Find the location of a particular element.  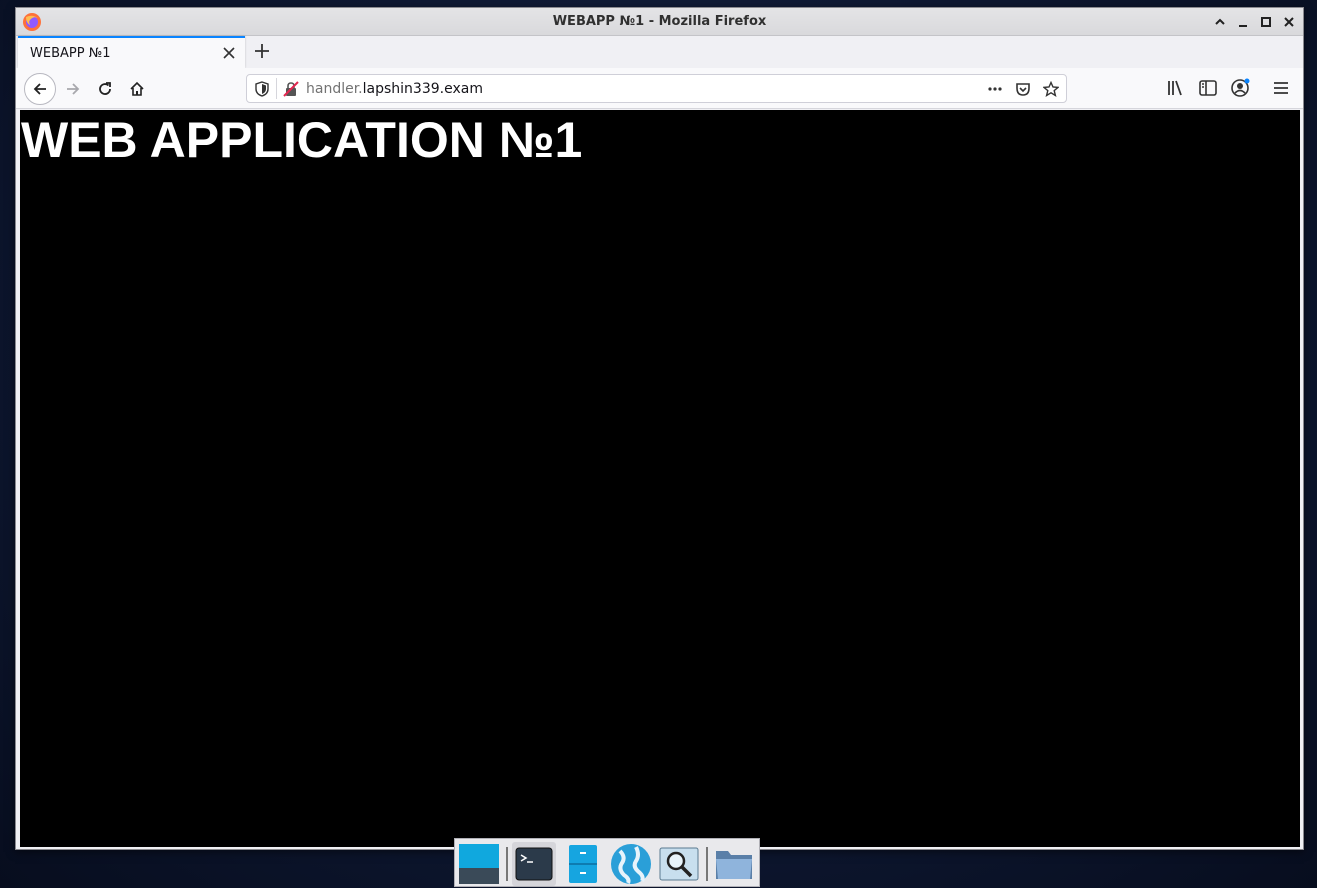

terminal-button is located at coordinates (534, 864).